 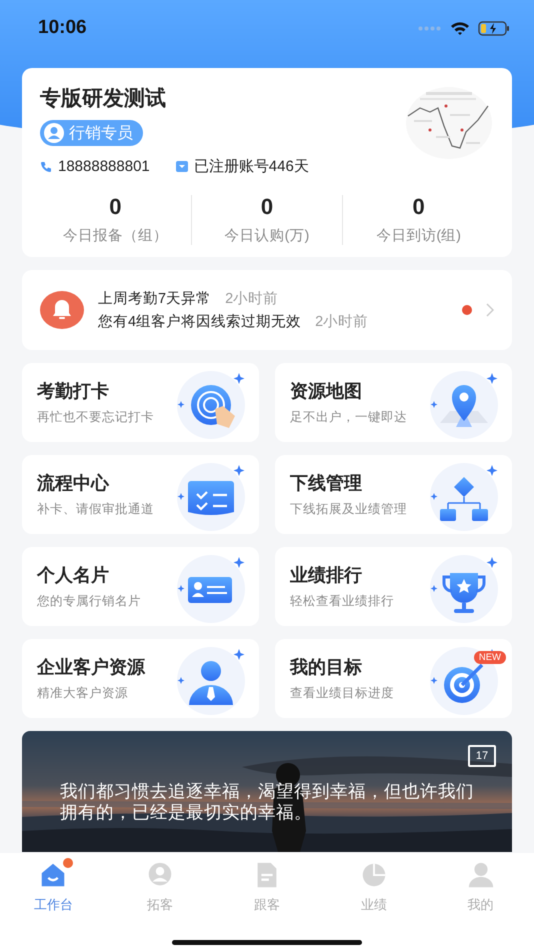 What do you see at coordinates (182, 166) in the screenshot?
I see `badge-icon` at bounding box center [182, 166].